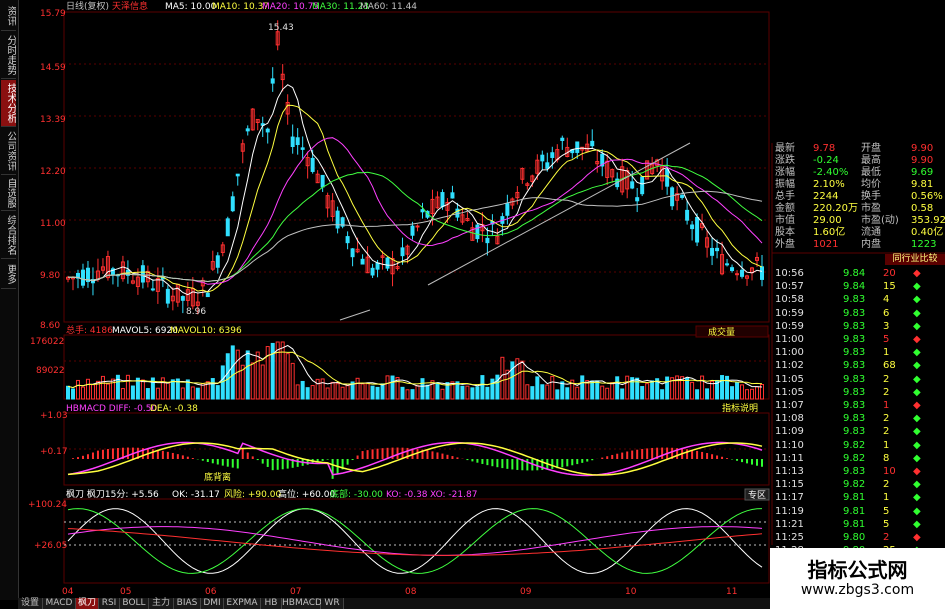 The image size is (945, 609). Describe the element at coordinates (721, 332) in the screenshot. I see `volume-indicator-label: 成交量` at that location.